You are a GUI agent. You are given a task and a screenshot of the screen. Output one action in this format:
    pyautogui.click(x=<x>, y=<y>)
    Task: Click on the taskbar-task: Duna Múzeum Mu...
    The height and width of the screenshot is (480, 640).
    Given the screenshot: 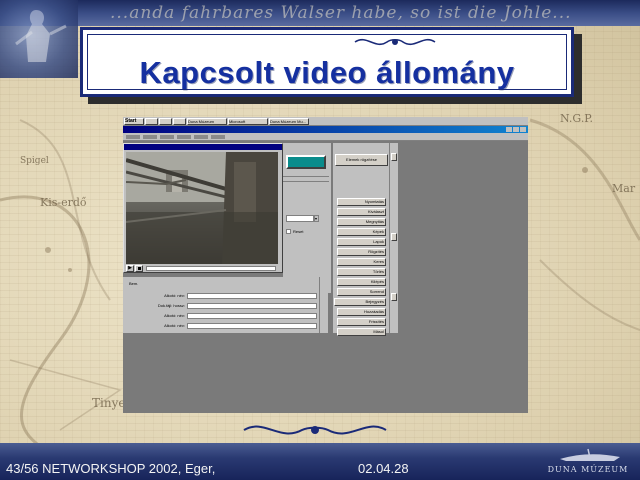 What is the action you would take?
    pyautogui.click(x=289, y=121)
    